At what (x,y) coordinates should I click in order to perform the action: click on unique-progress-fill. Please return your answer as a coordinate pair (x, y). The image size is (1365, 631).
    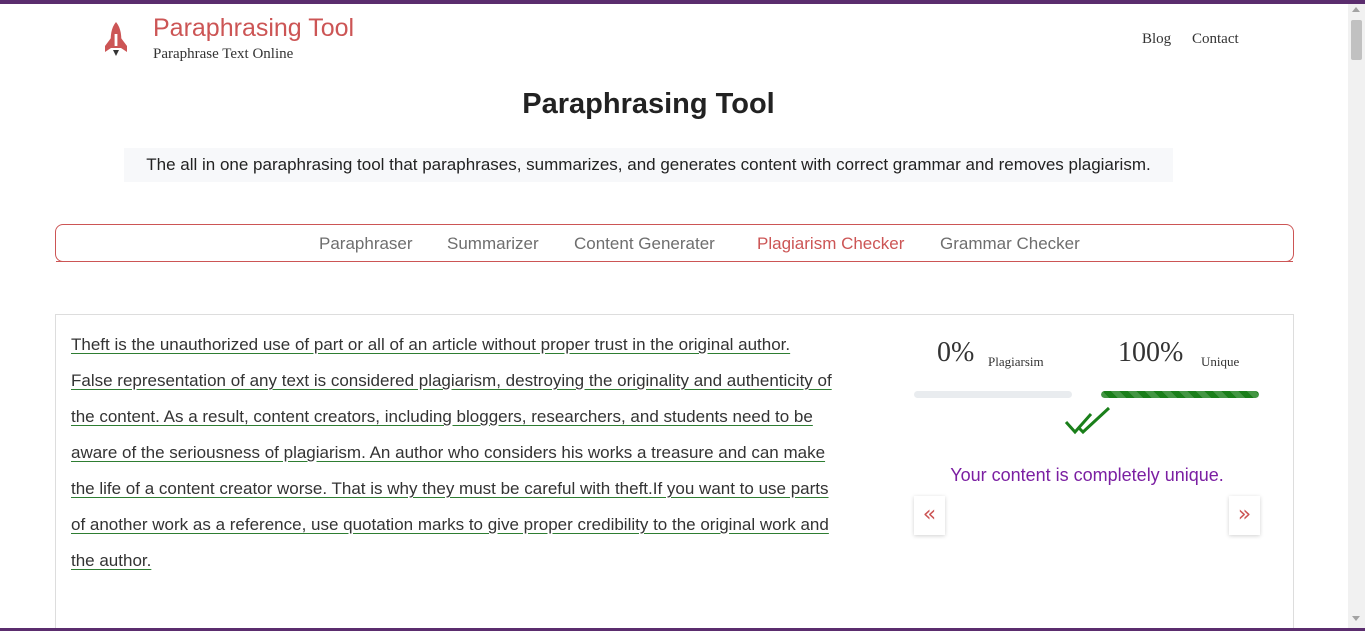
    Looking at the image, I should click on (1180, 394).